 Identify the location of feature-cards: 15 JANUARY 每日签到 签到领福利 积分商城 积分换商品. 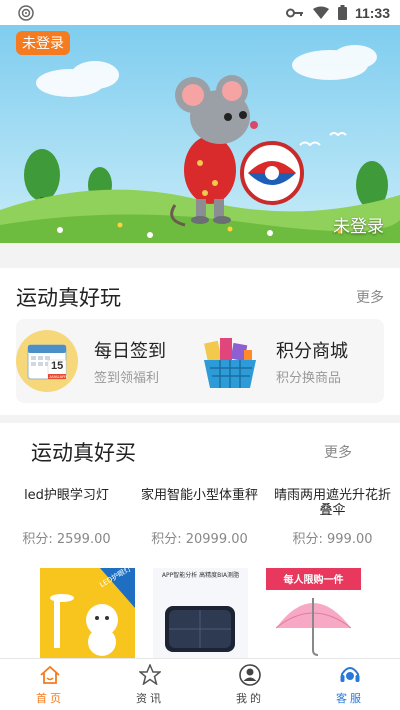
(200, 361).